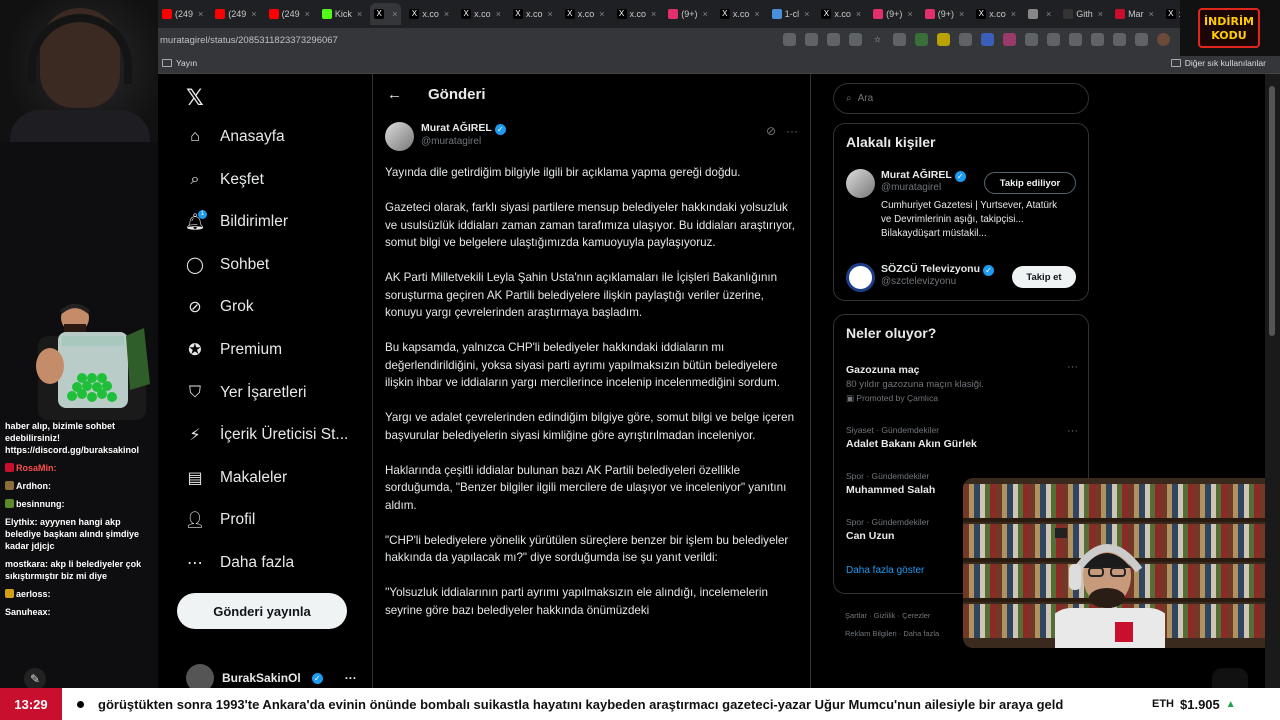  I want to click on browser-tab: 1-cl ×, so click(791, 14).